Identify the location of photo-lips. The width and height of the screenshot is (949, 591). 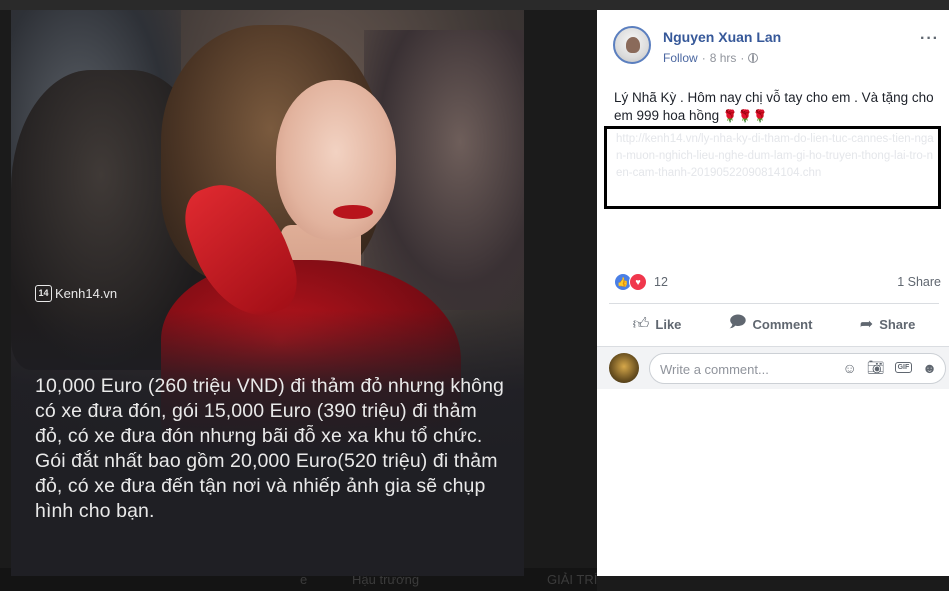
(353, 212).